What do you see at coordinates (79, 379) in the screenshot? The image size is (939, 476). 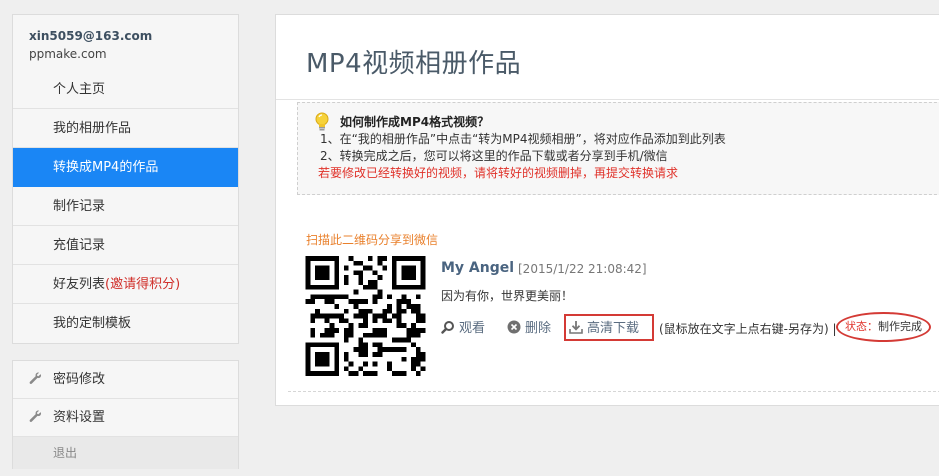 I see `sidebar-item-label: 密码修改` at bounding box center [79, 379].